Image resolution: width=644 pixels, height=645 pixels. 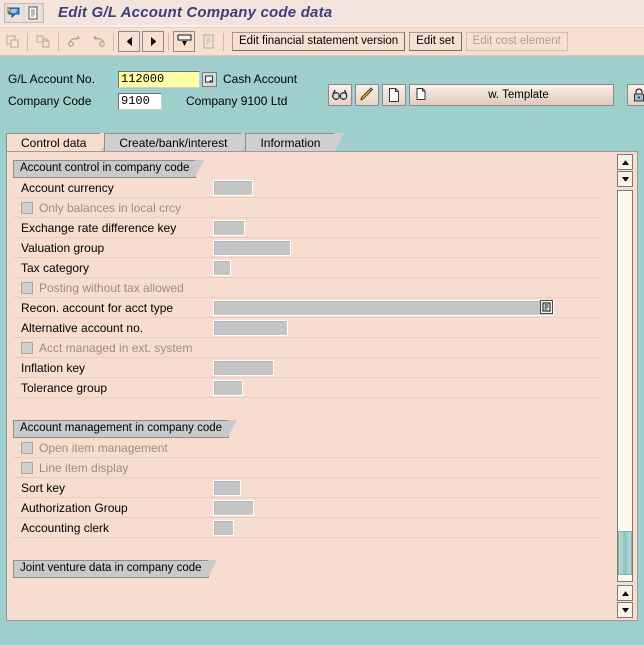 I want to click on recon-account-field-wrap, so click(x=383, y=308).